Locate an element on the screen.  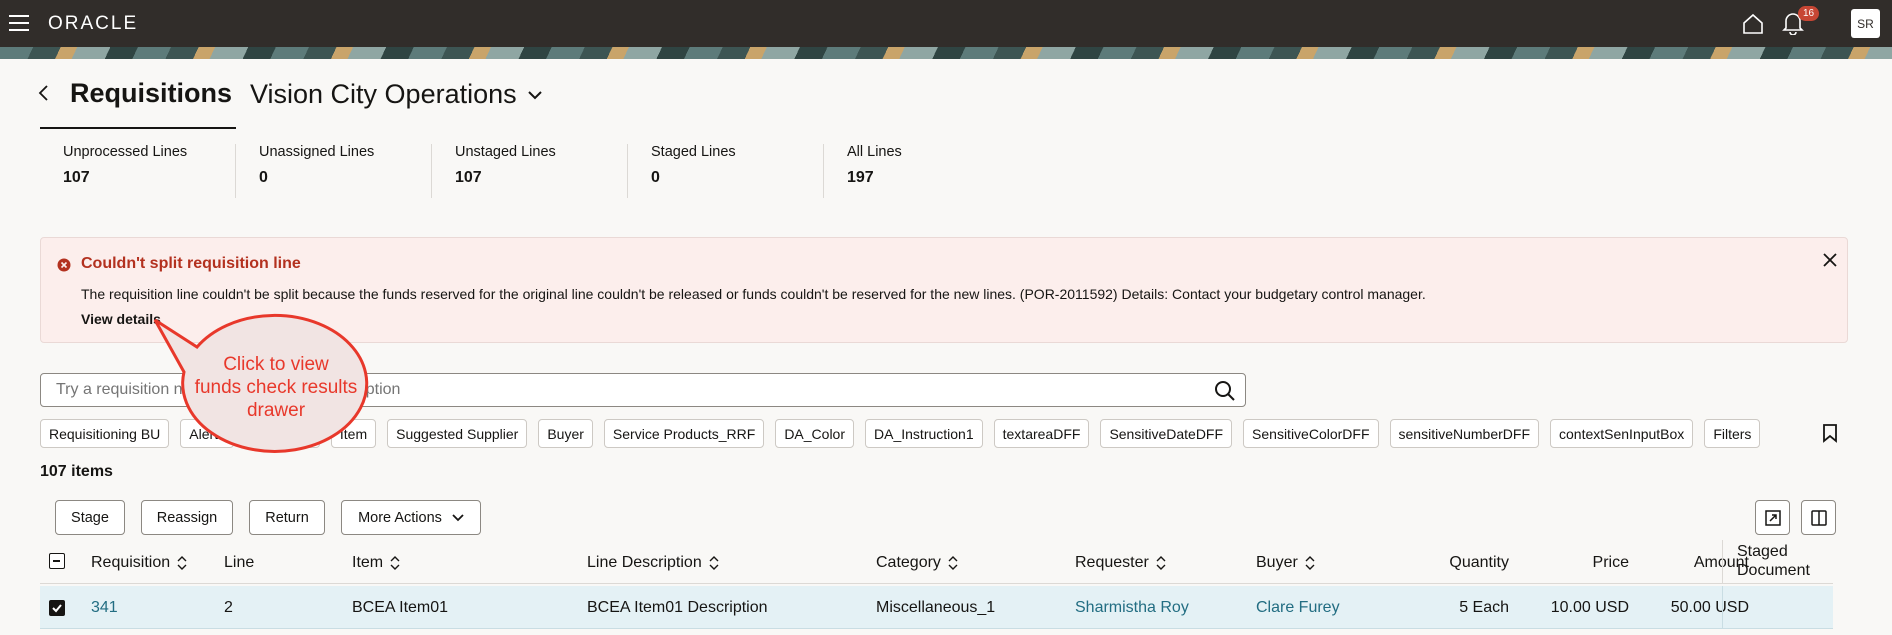
cell-line-description: BCEA Item01 Description is located at coordinates (677, 607).